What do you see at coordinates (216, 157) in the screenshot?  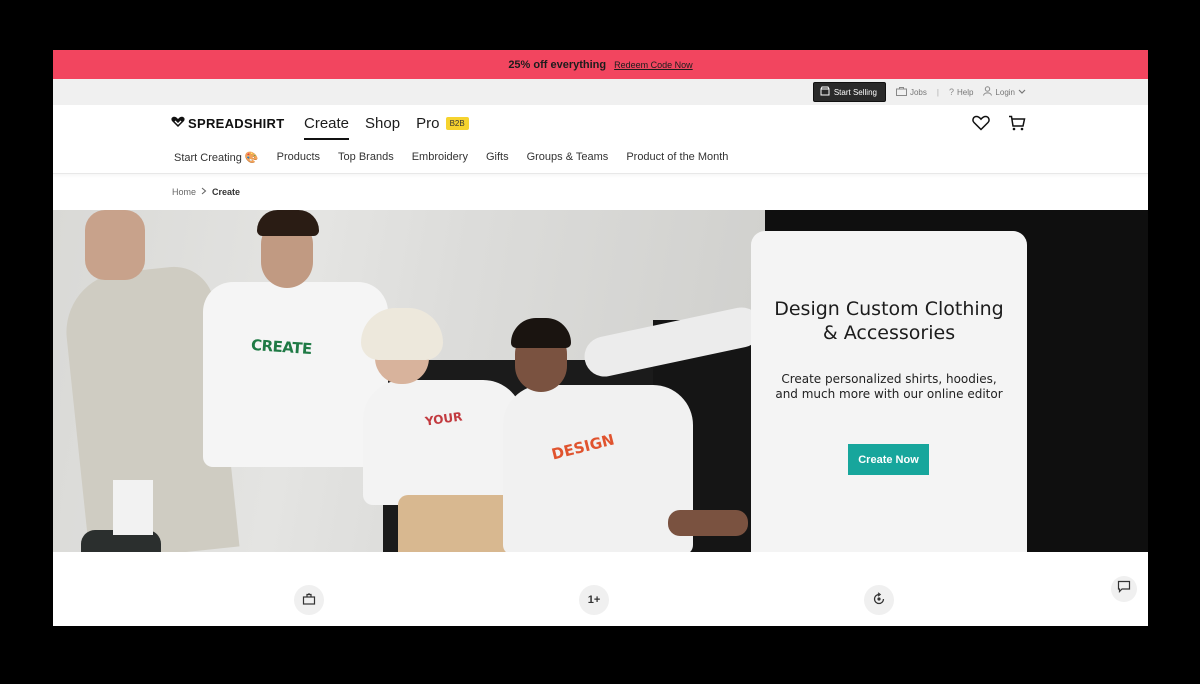 I see `subnav-start-creating: Start Creating 🎨` at bounding box center [216, 157].